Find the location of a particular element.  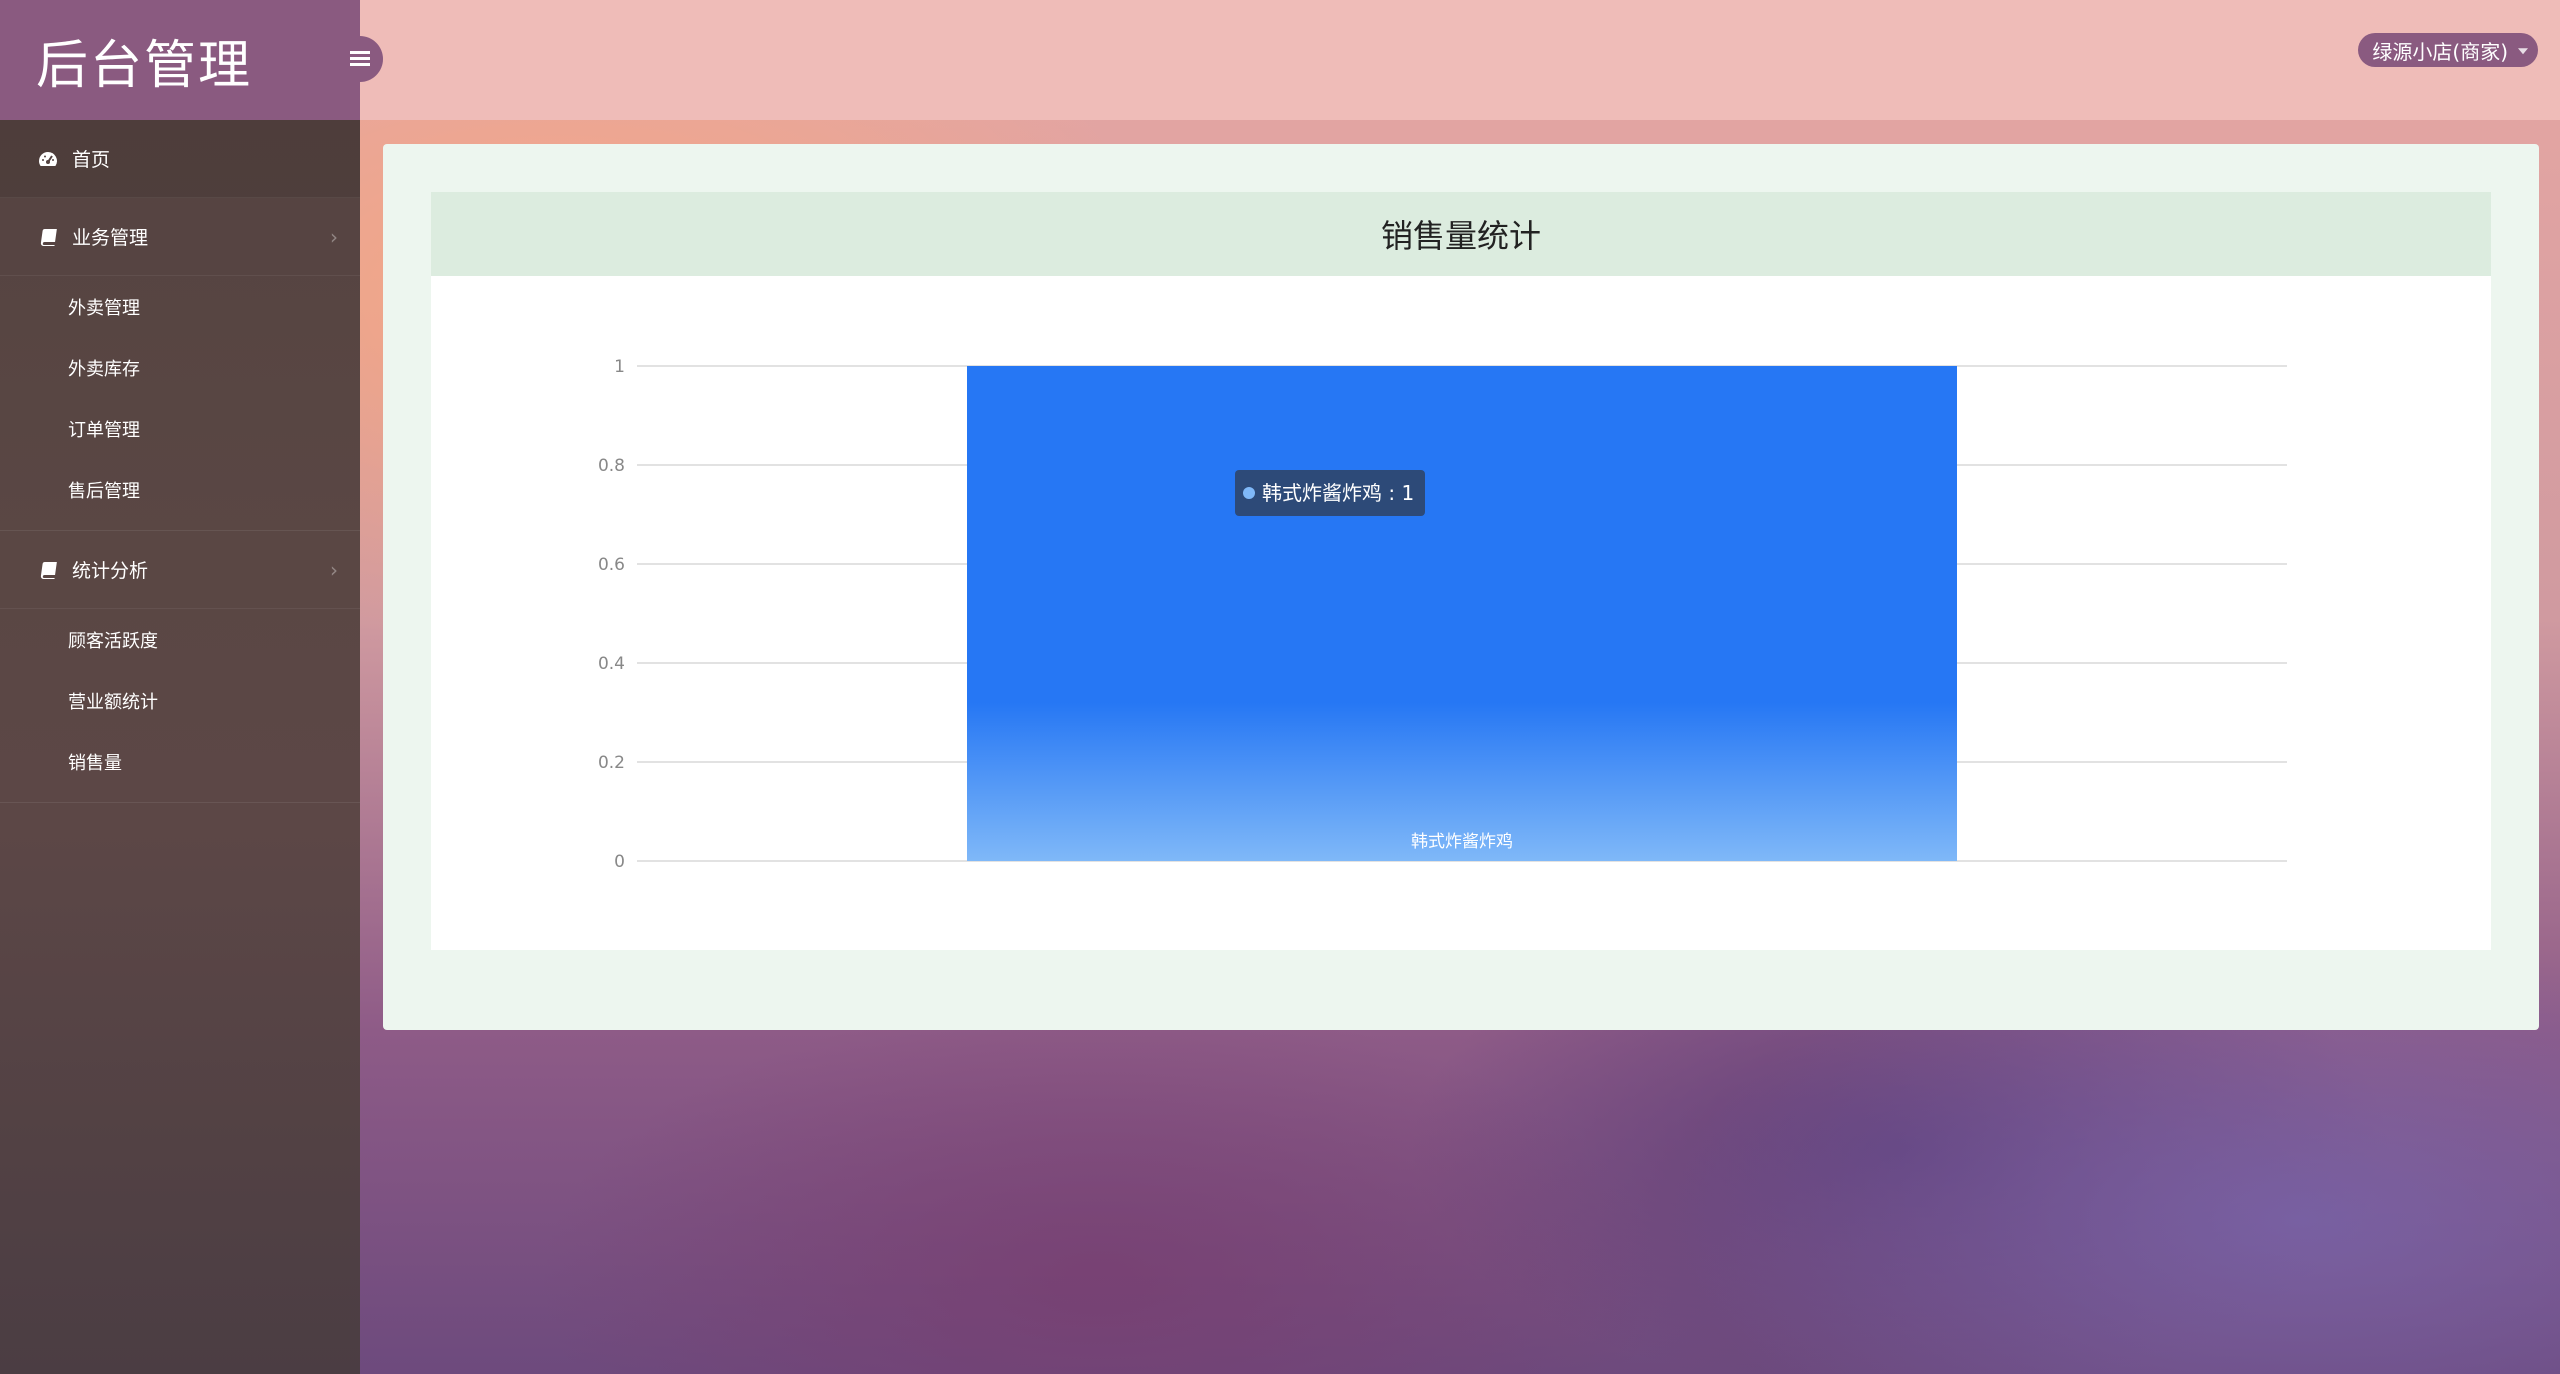

menu-icon is located at coordinates (360, 59).